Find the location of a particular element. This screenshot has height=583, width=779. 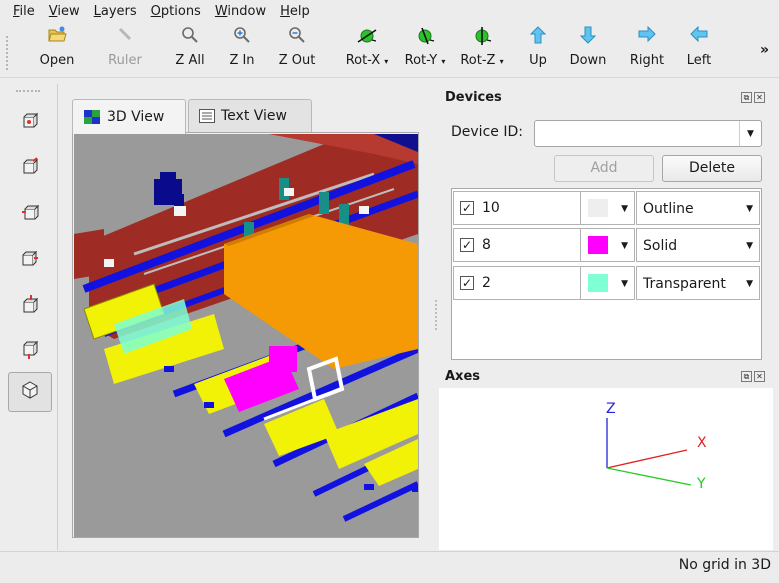

arrow-down-icon is located at coordinates (588, 39).